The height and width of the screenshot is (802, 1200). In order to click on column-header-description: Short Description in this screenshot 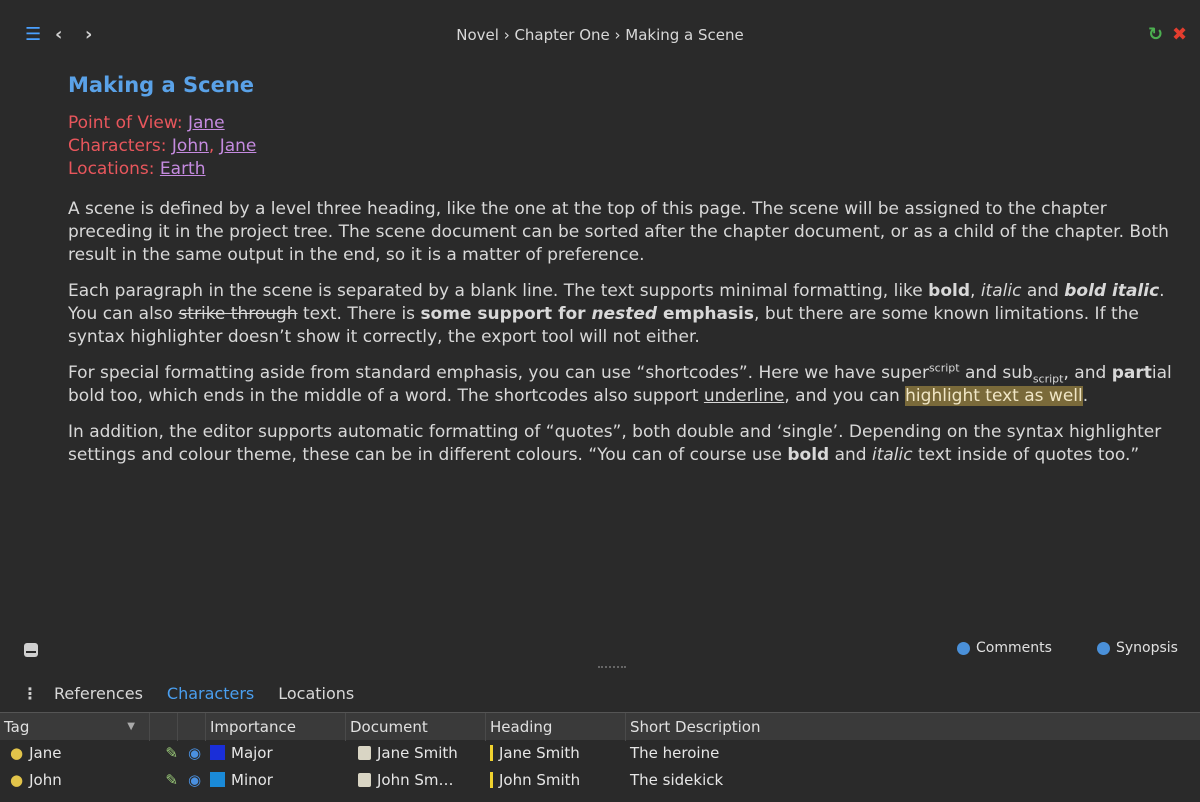, I will do `click(913, 727)`.